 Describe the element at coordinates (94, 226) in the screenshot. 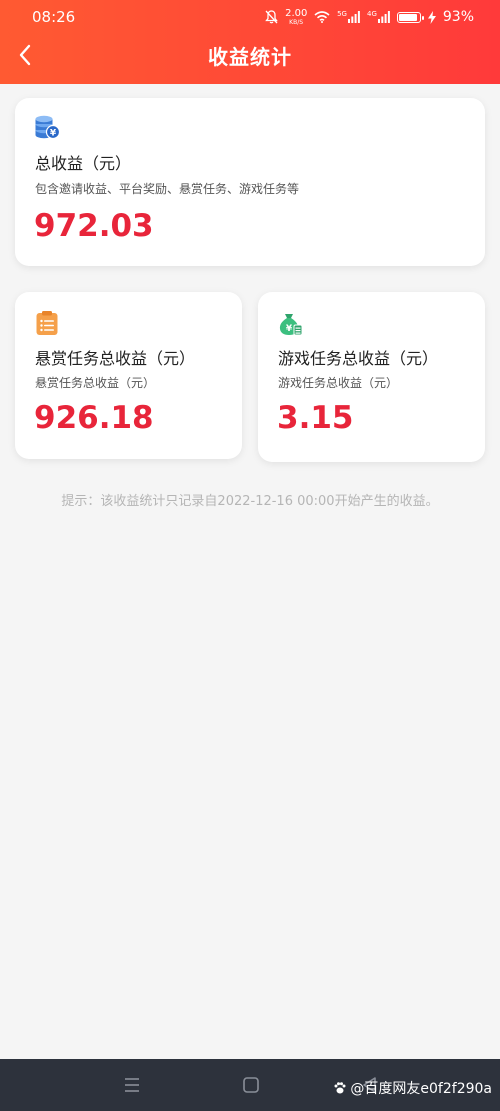

I see `total-earnings-value: 972.03` at that location.